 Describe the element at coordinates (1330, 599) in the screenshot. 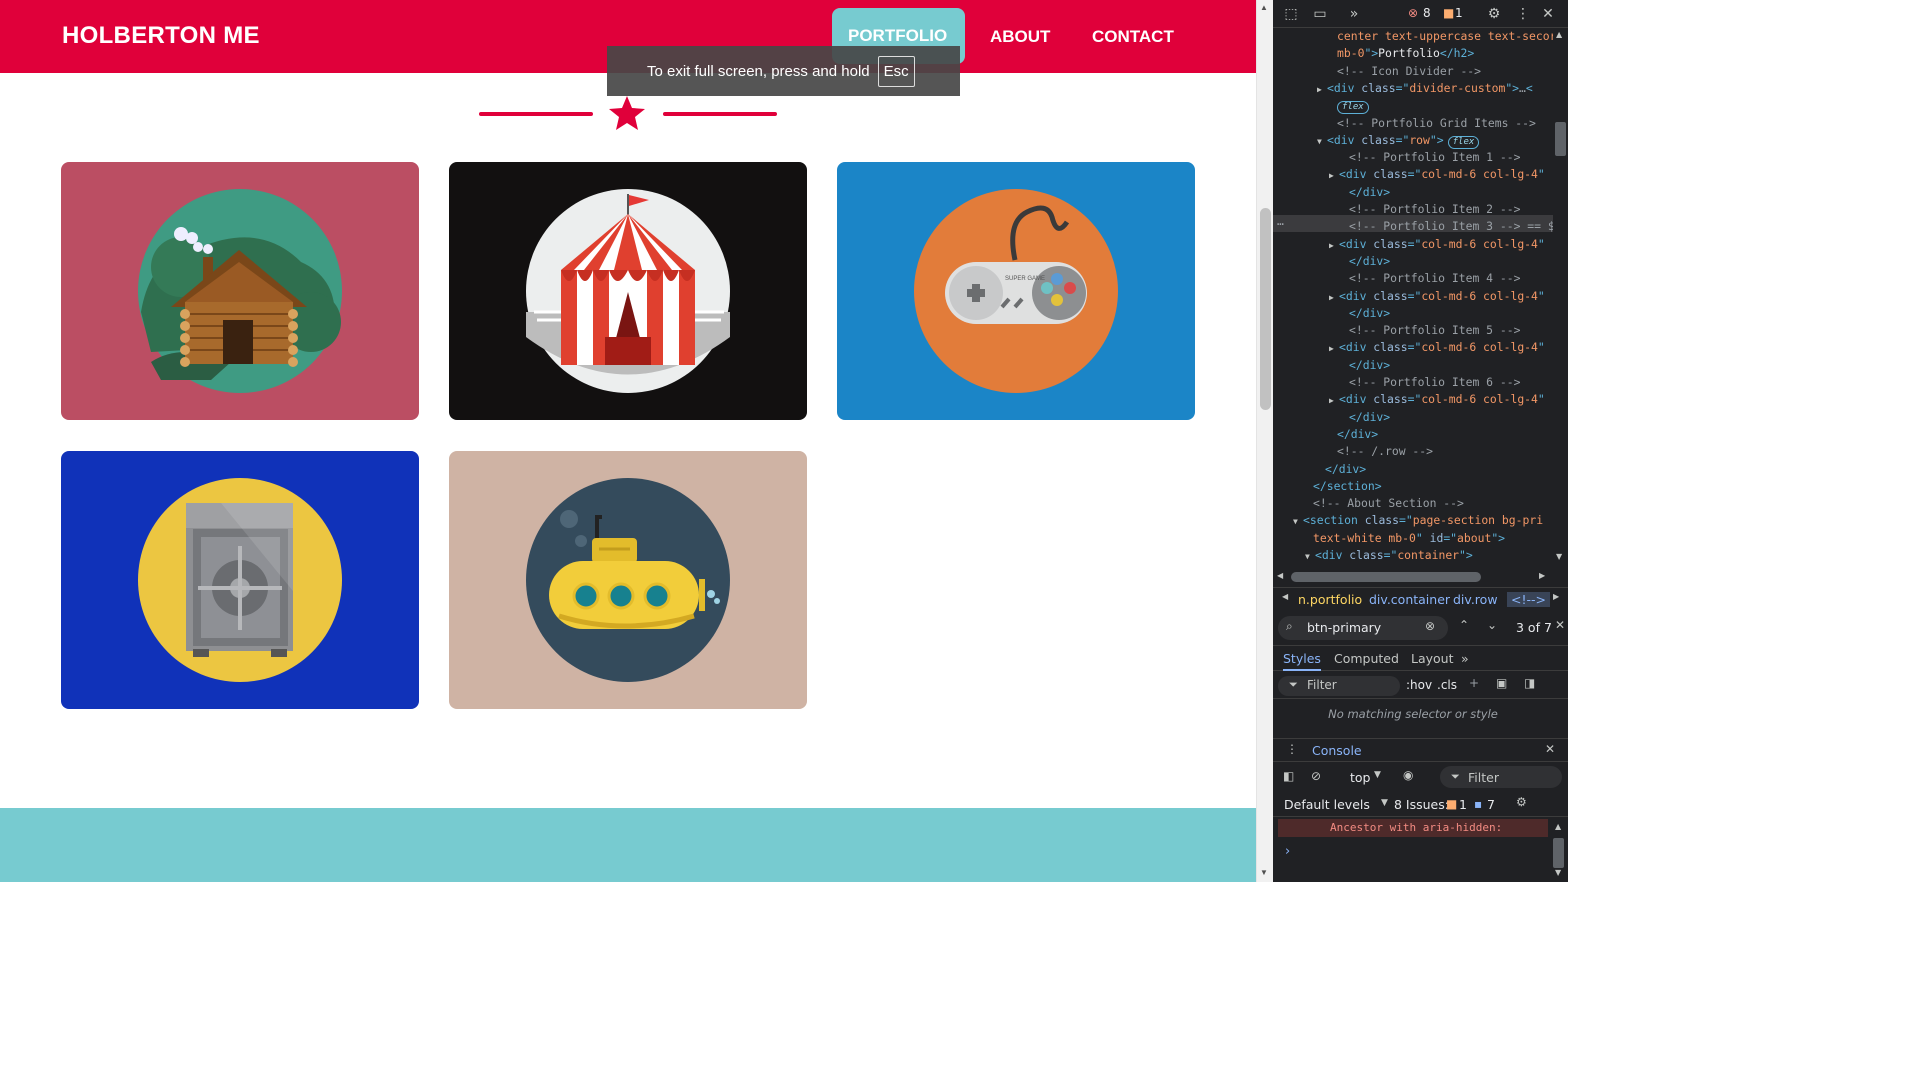

I see `crumb-section: n.portfolio` at that location.